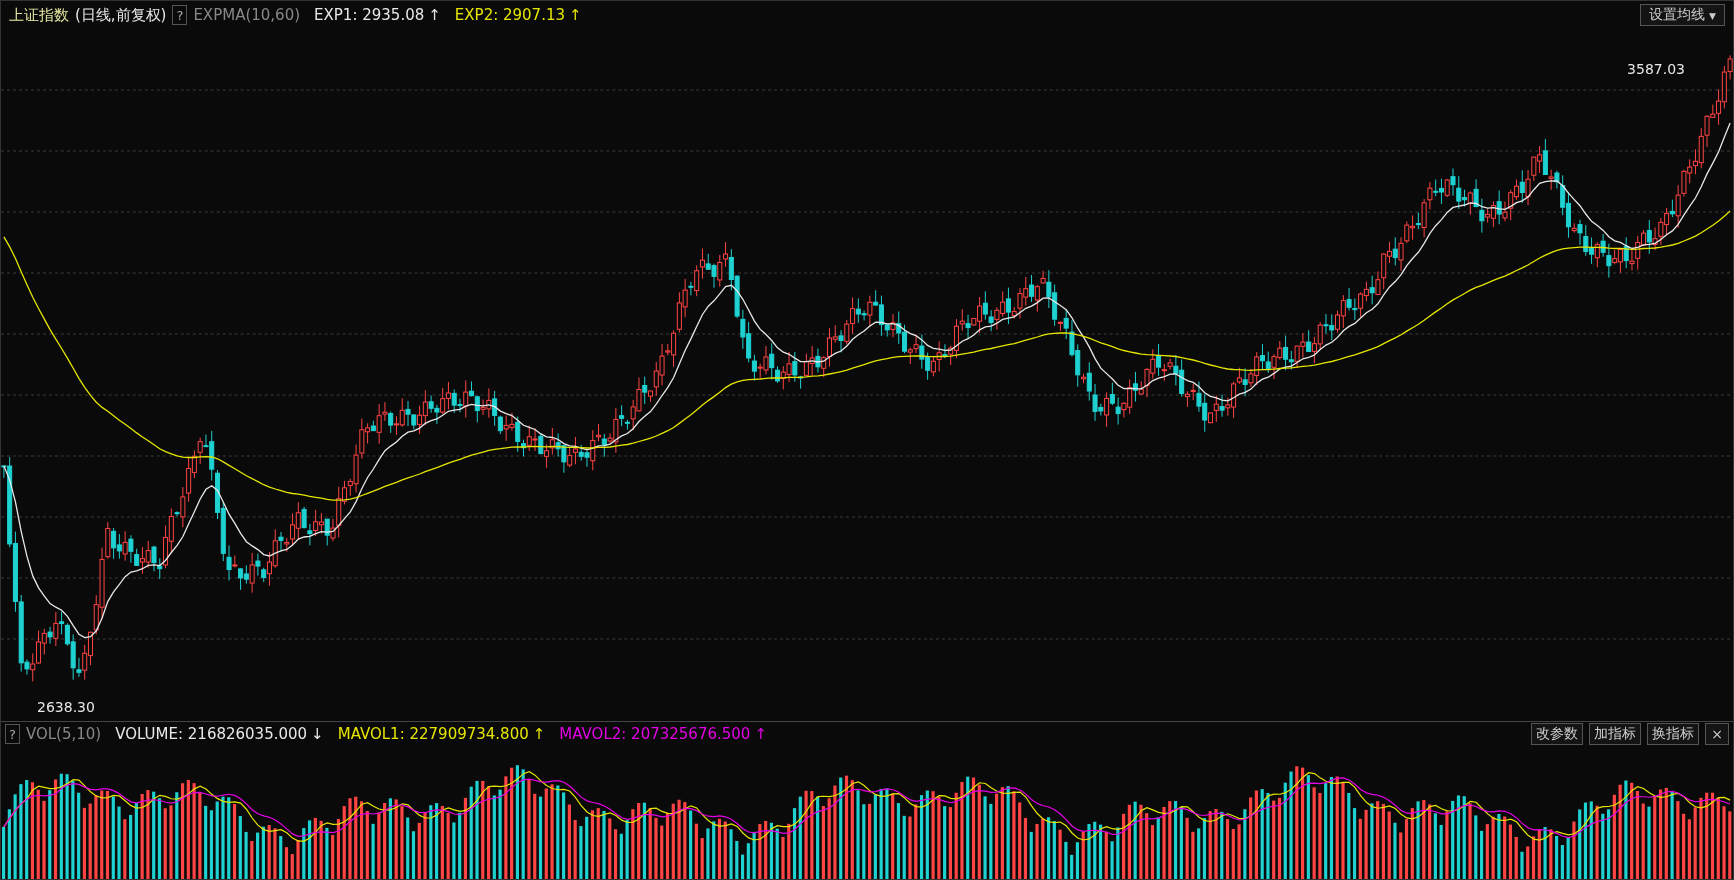 This screenshot has width=1734, height=880. What do you see at coordinates (433, 734) in the screenshot?
I see `indicator-value: MAVOL1: 227909734.800` at bounding box center [433, 734].